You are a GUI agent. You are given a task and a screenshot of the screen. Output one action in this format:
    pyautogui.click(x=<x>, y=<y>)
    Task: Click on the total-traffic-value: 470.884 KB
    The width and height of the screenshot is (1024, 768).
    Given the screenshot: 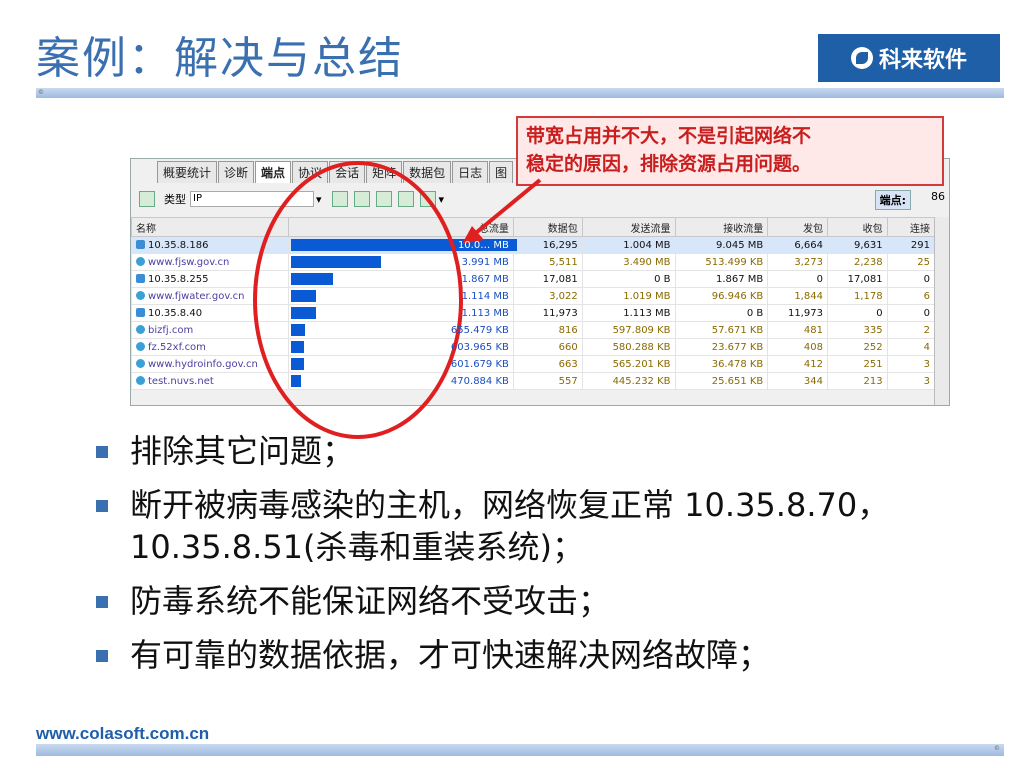 What is the action you would take?
    pyautogui.click(x=479, y=381)
    